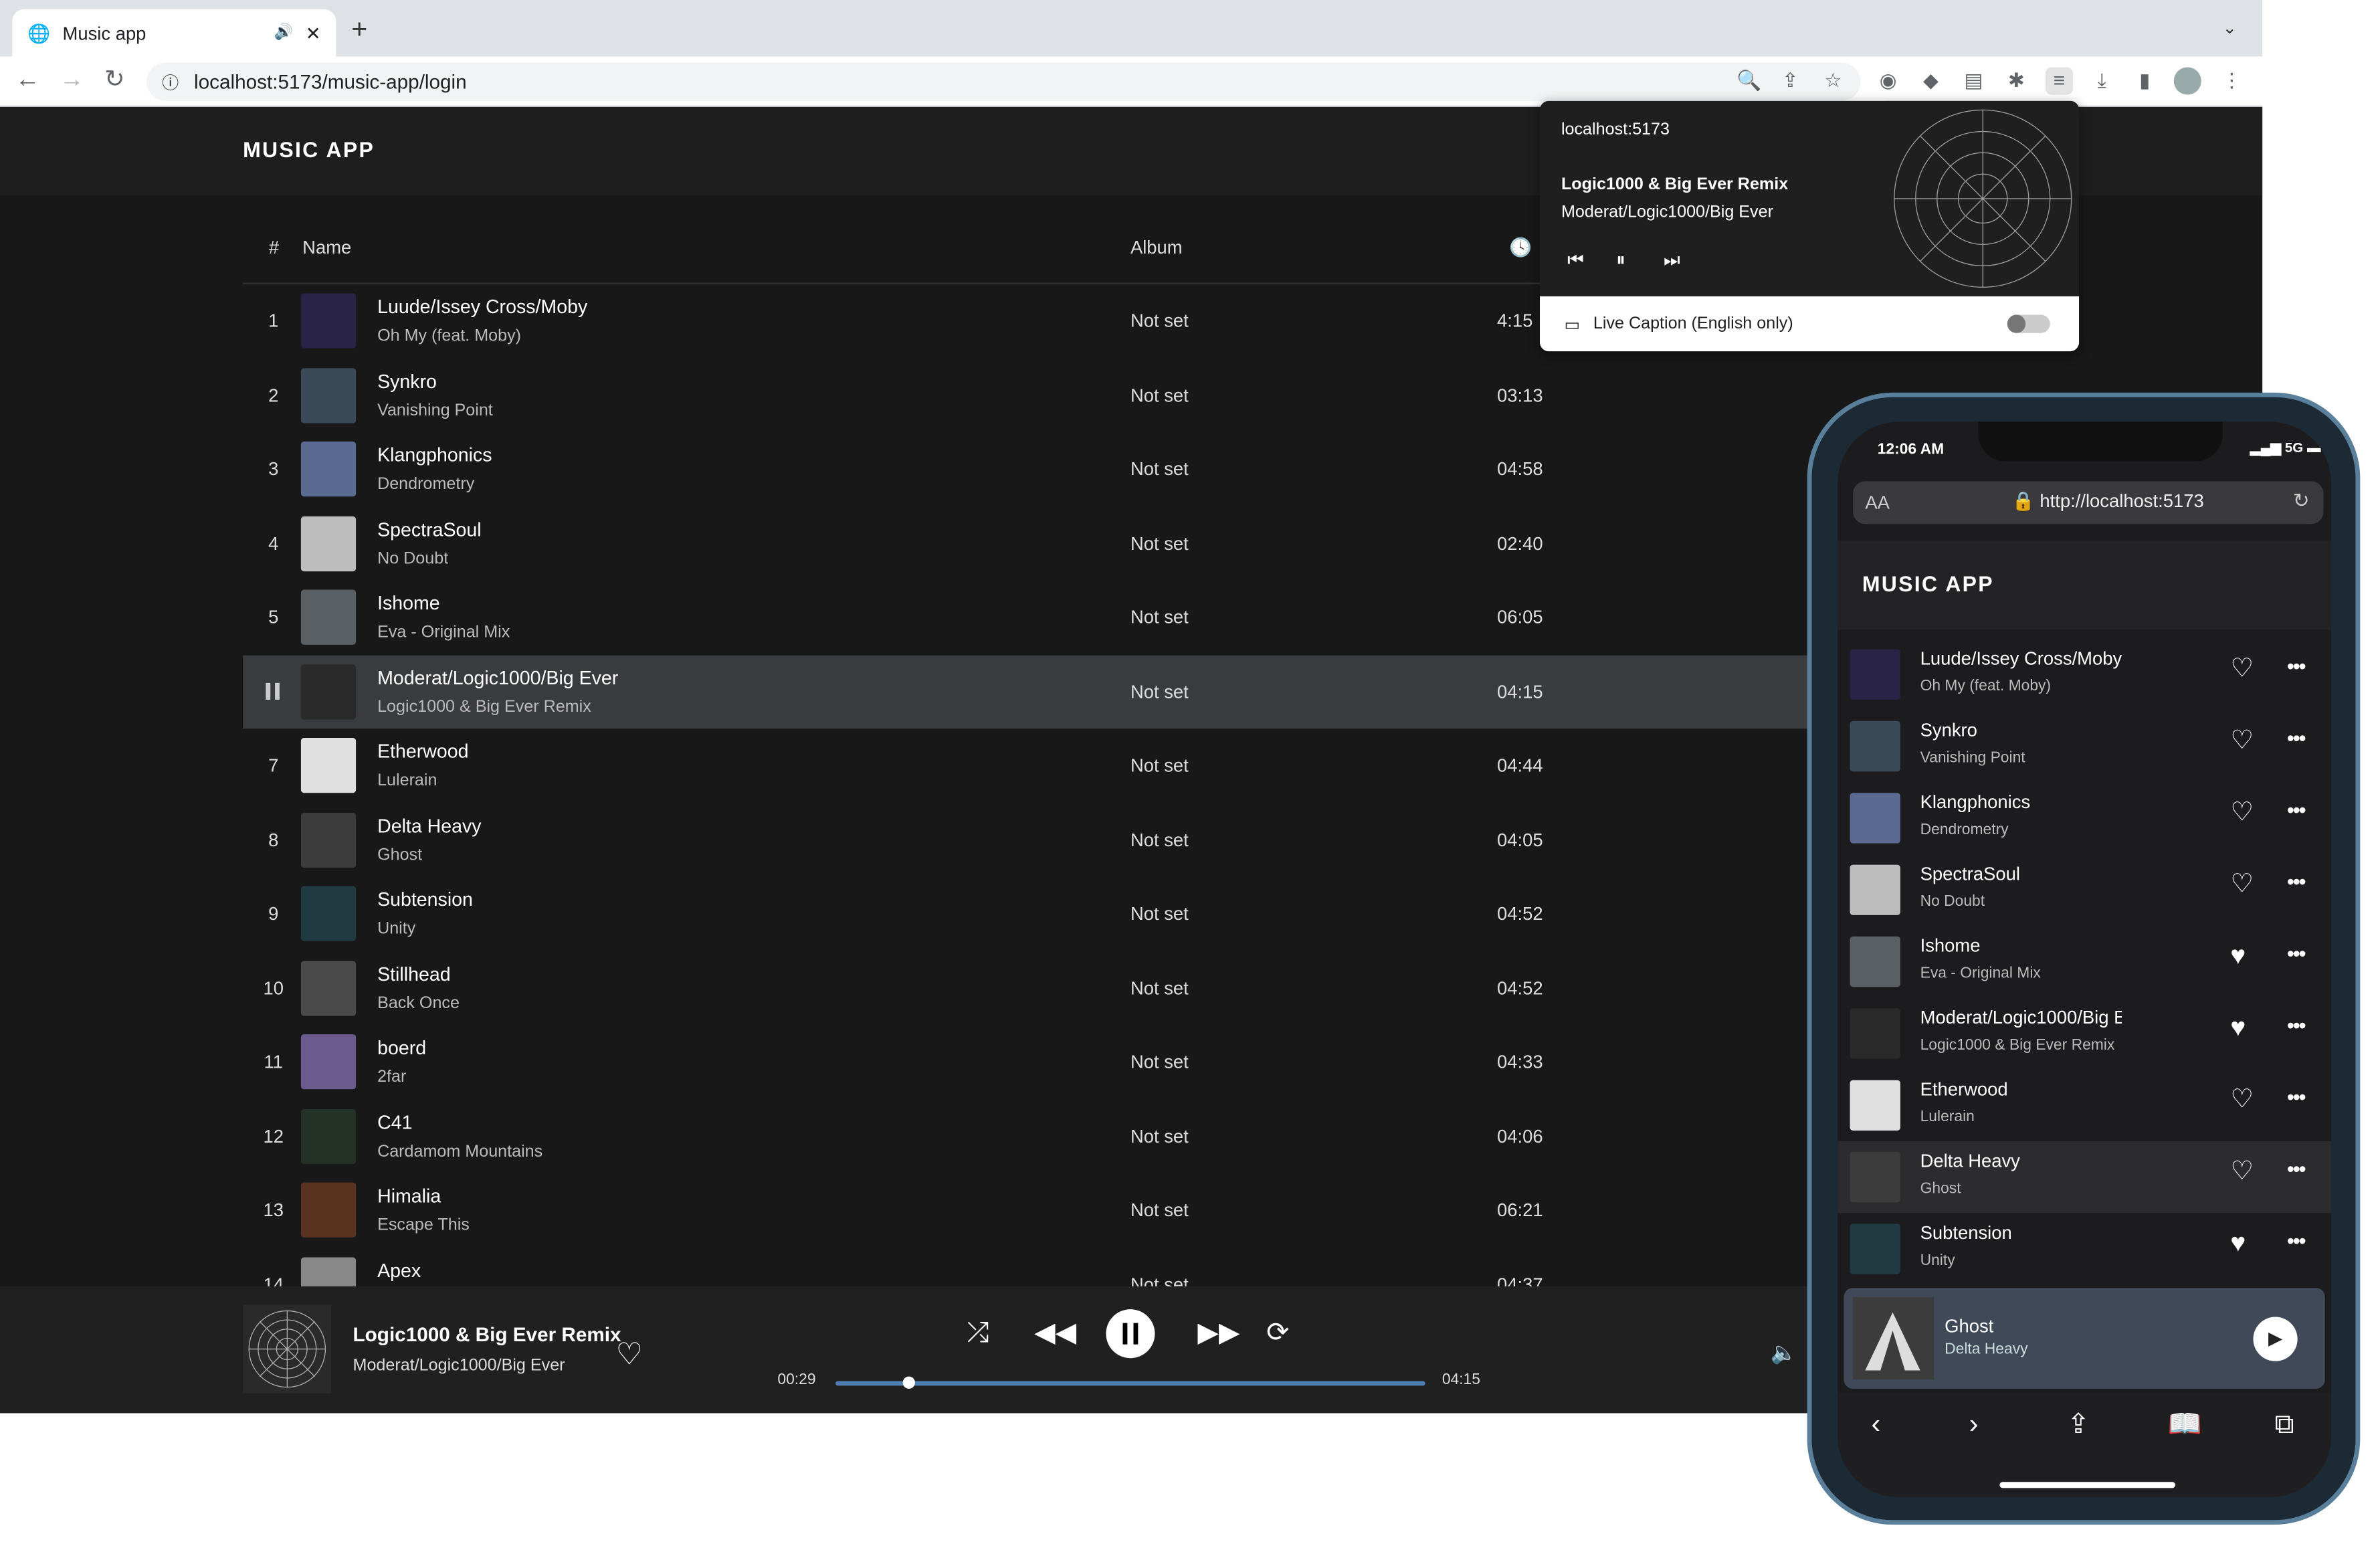 This screenshot has height=1548, width=2380. Describe the element at coordinates (1037, 765) in the screenshot. I see `track-row: 7 Etherwood Lulerain Not set 04:44` at that location.